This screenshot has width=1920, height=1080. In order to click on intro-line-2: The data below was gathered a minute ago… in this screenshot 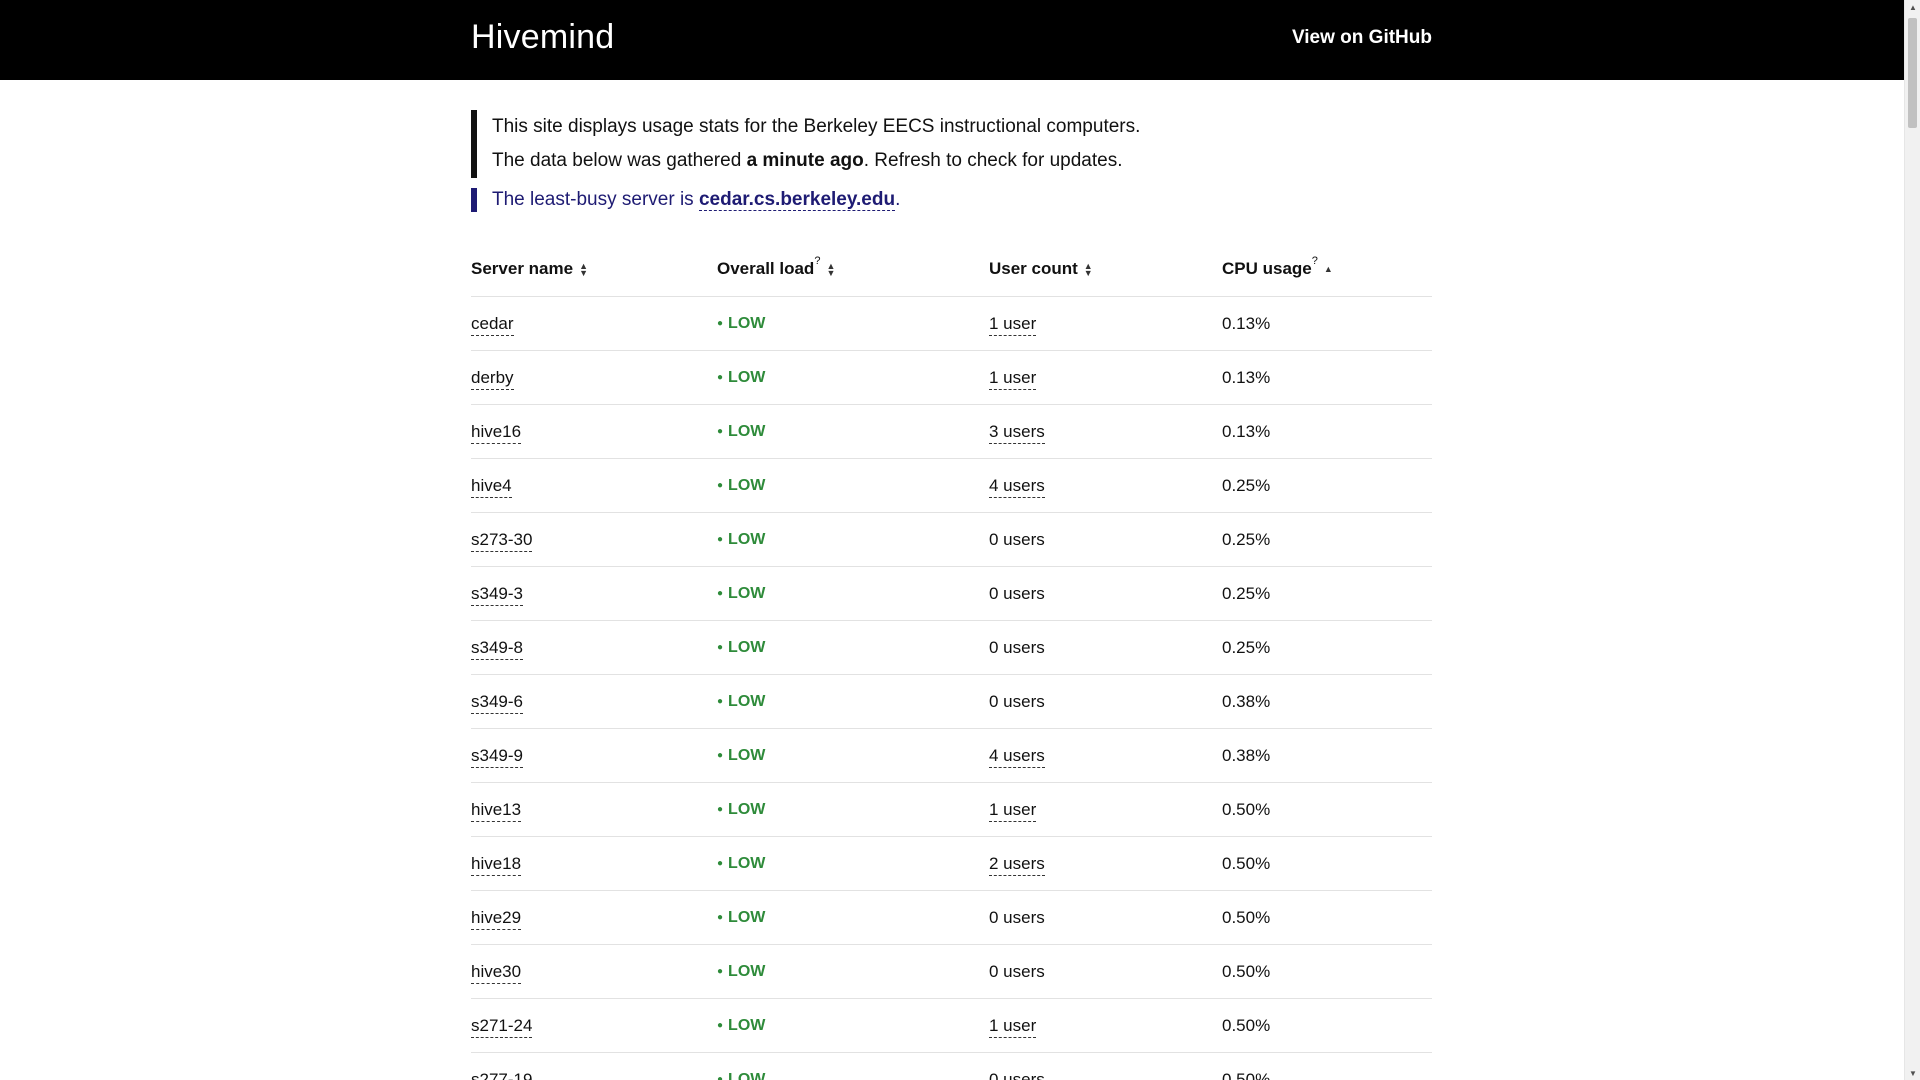, I will do `click(962, 161)`.